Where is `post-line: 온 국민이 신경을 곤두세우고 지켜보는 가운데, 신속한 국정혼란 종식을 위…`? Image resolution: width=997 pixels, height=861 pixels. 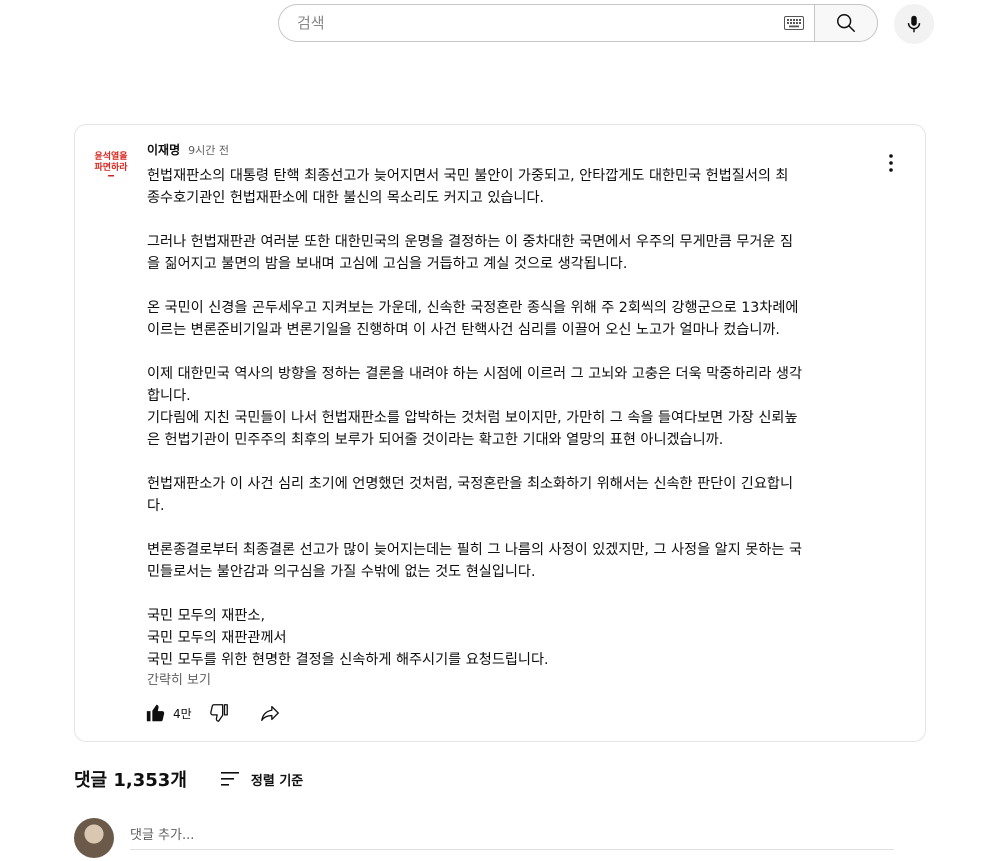 post-line: 온 국민이 신경을 곤두세우고 지켜보는 가운데, 신속한 국정혼란 종식을 위… is located at coordinates (473, 308).